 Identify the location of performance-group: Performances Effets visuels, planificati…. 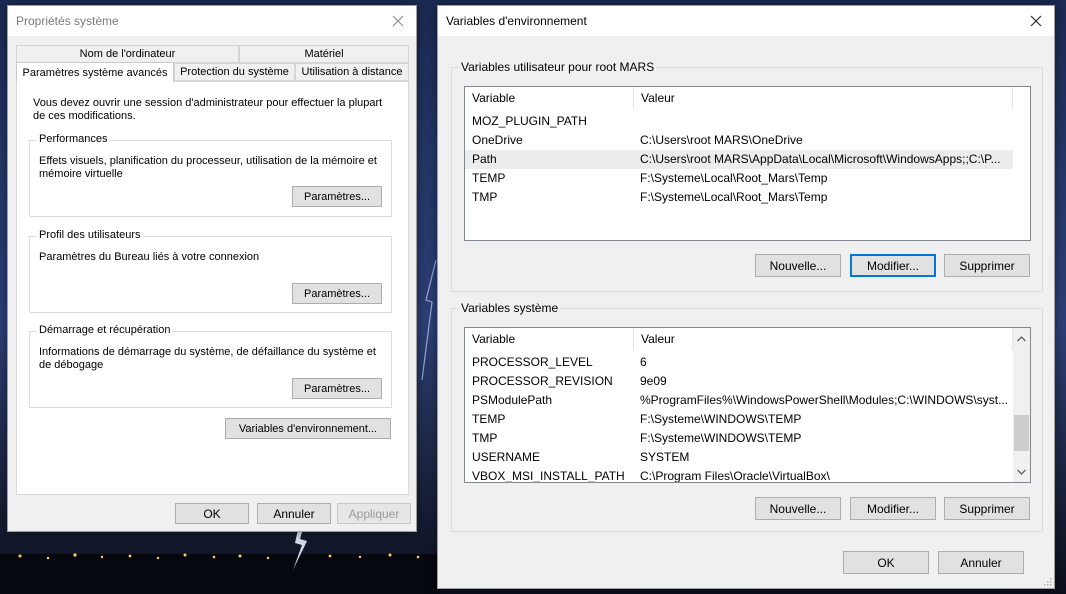
(210, 175).